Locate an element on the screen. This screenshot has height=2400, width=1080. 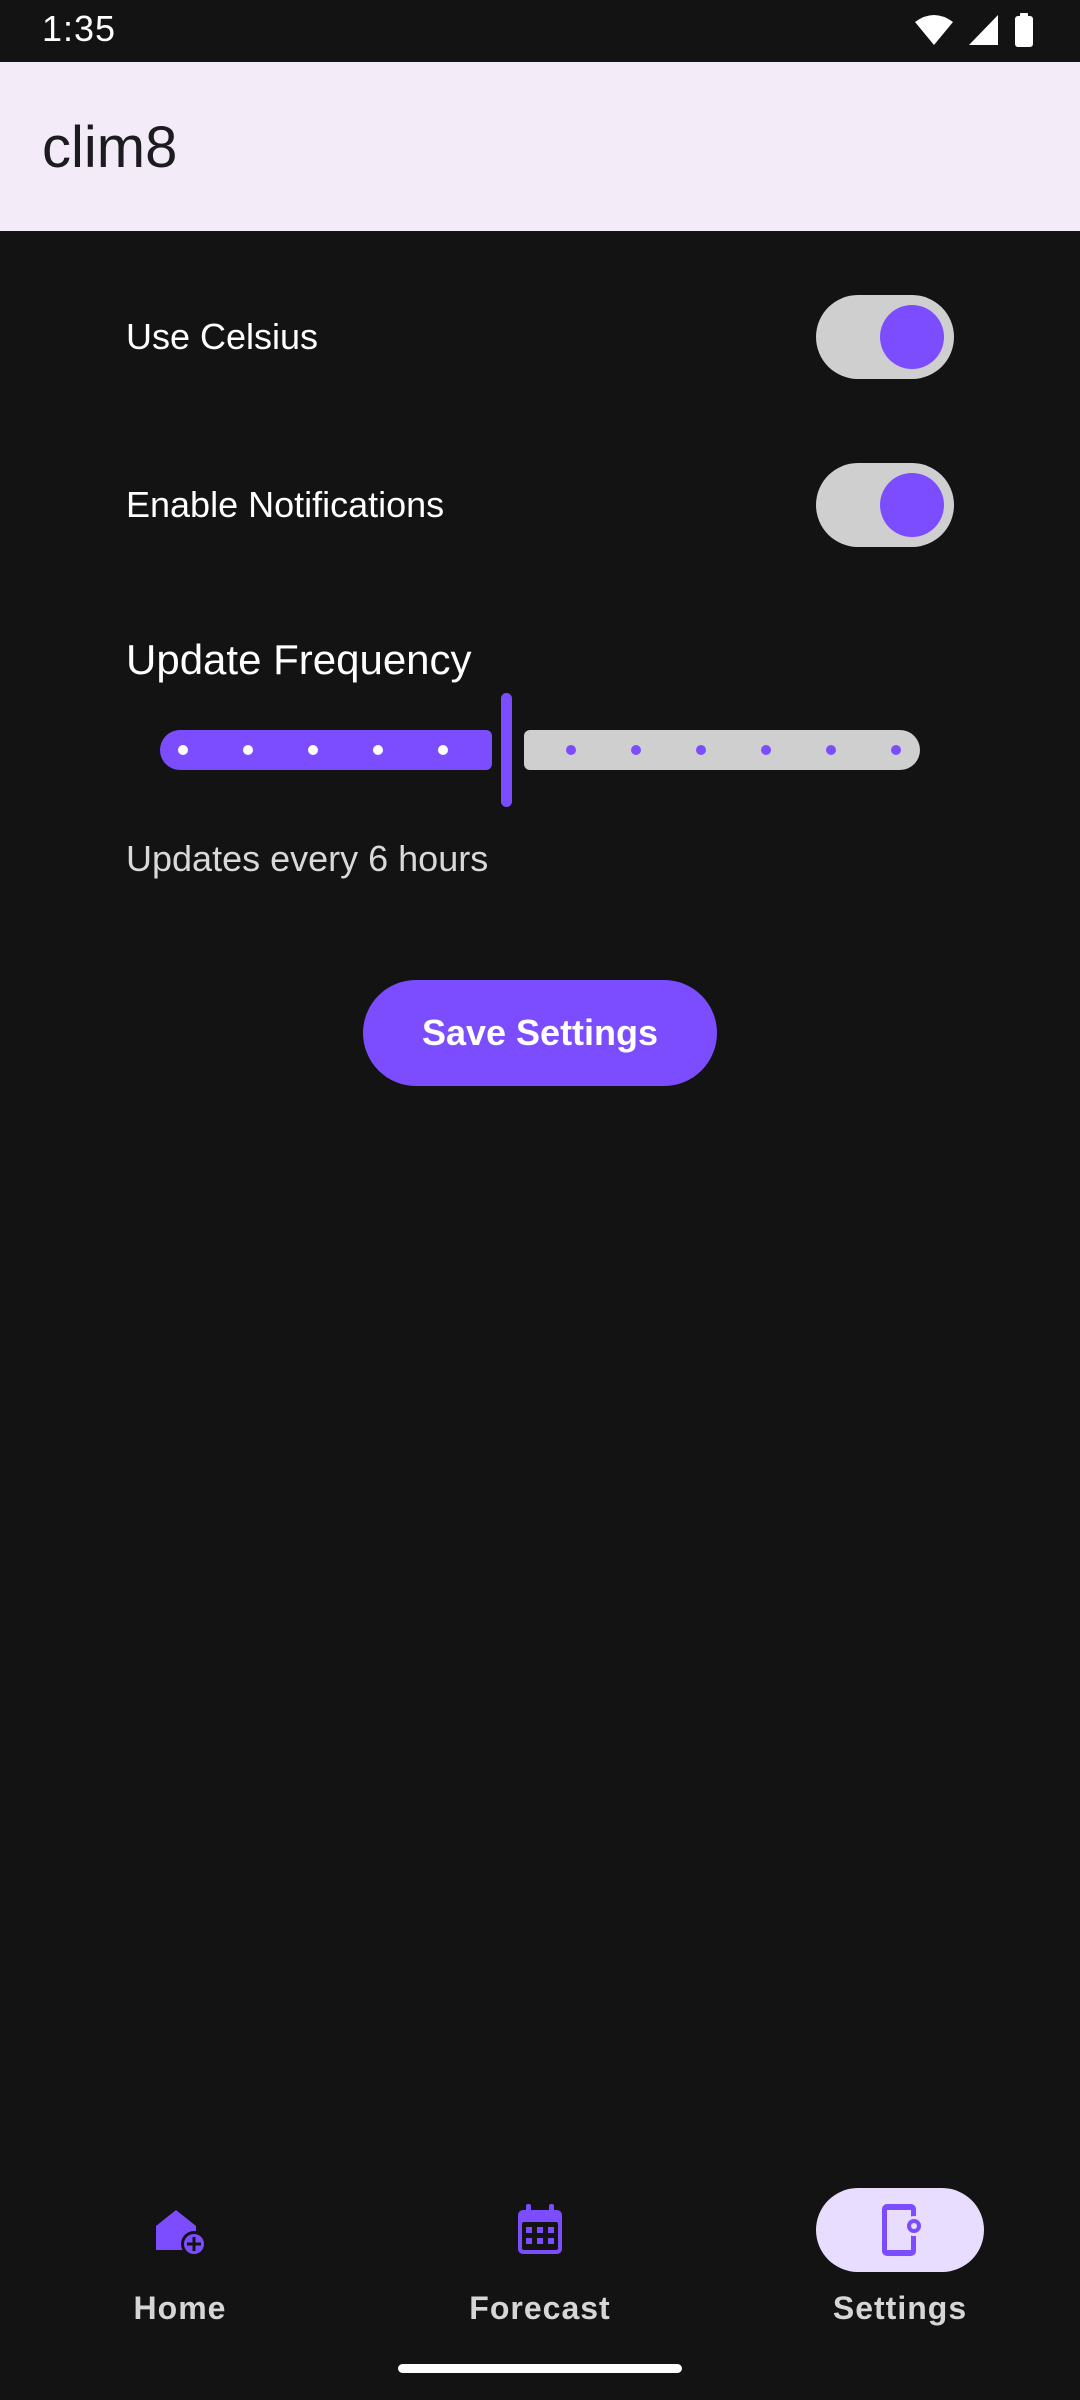
slider-track-inactive is located at coordinates (722, 750).